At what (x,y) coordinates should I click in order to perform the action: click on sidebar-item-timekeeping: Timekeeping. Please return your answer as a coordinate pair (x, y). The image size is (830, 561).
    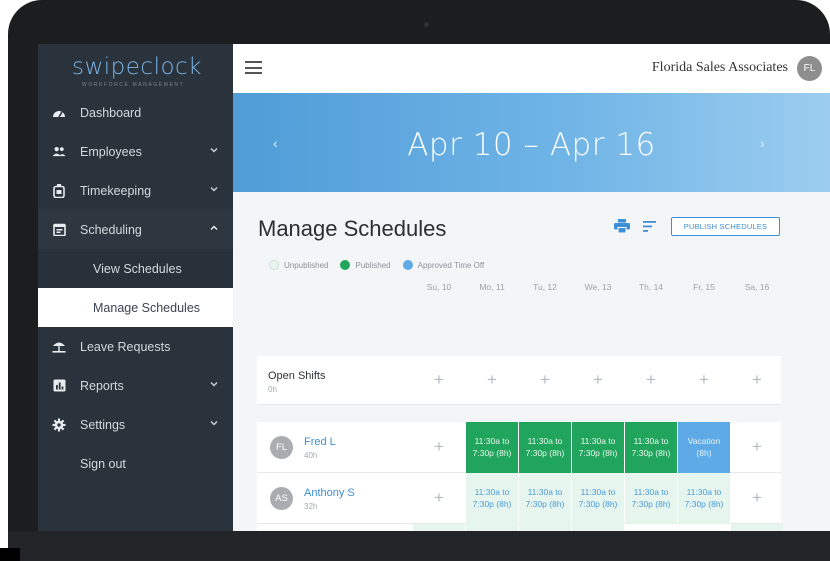
    Looking at the image, I should click on (135, 190).